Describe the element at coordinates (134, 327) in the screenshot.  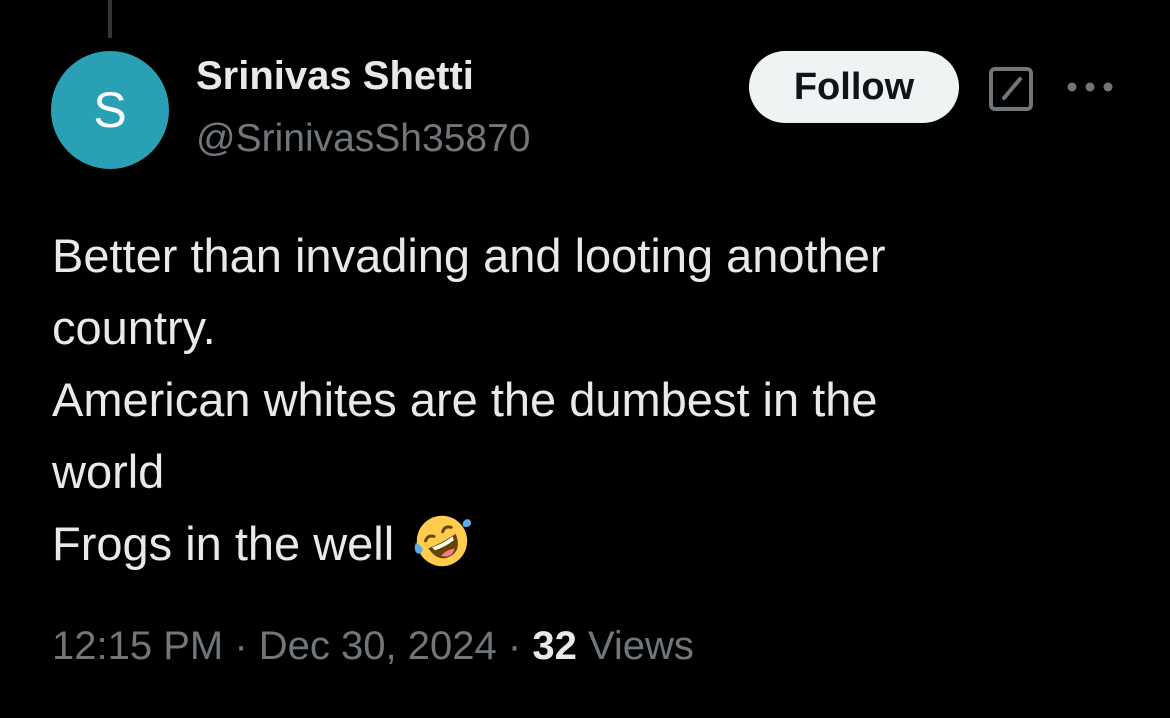
I see `tweet-line: country.` at that location.